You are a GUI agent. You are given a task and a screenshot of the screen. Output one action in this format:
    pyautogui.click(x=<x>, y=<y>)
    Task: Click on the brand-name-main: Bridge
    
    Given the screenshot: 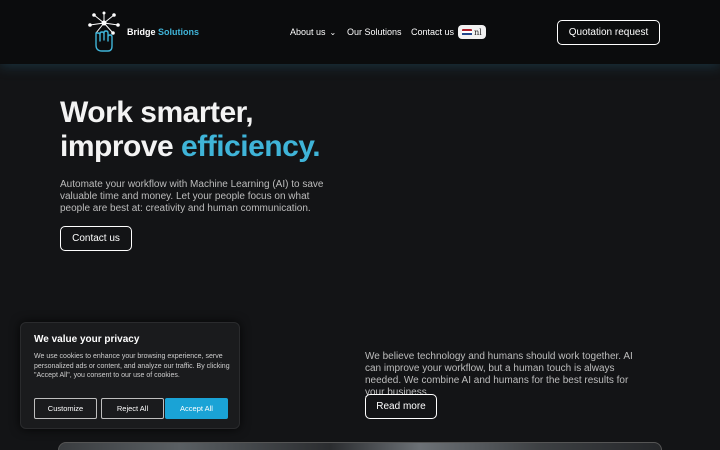 What is the action you would take?
    pyautogui.click(x=141, y=32)
    